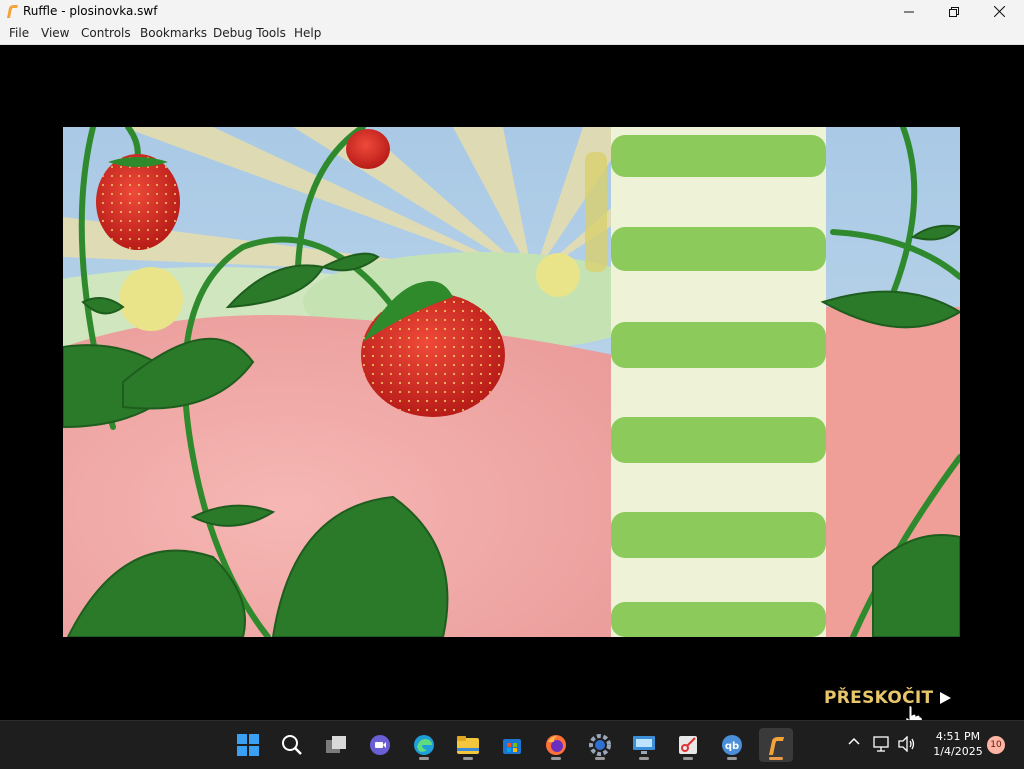 This screenshot has width=1024, height=769. I want to click on taskbar-start, so click(248, 745).